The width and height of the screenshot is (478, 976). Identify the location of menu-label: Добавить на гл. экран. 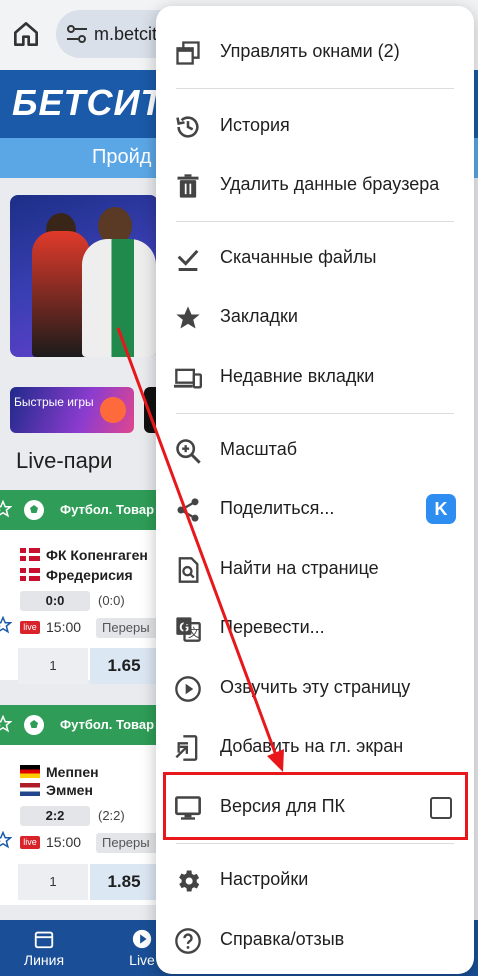
(312, 746).